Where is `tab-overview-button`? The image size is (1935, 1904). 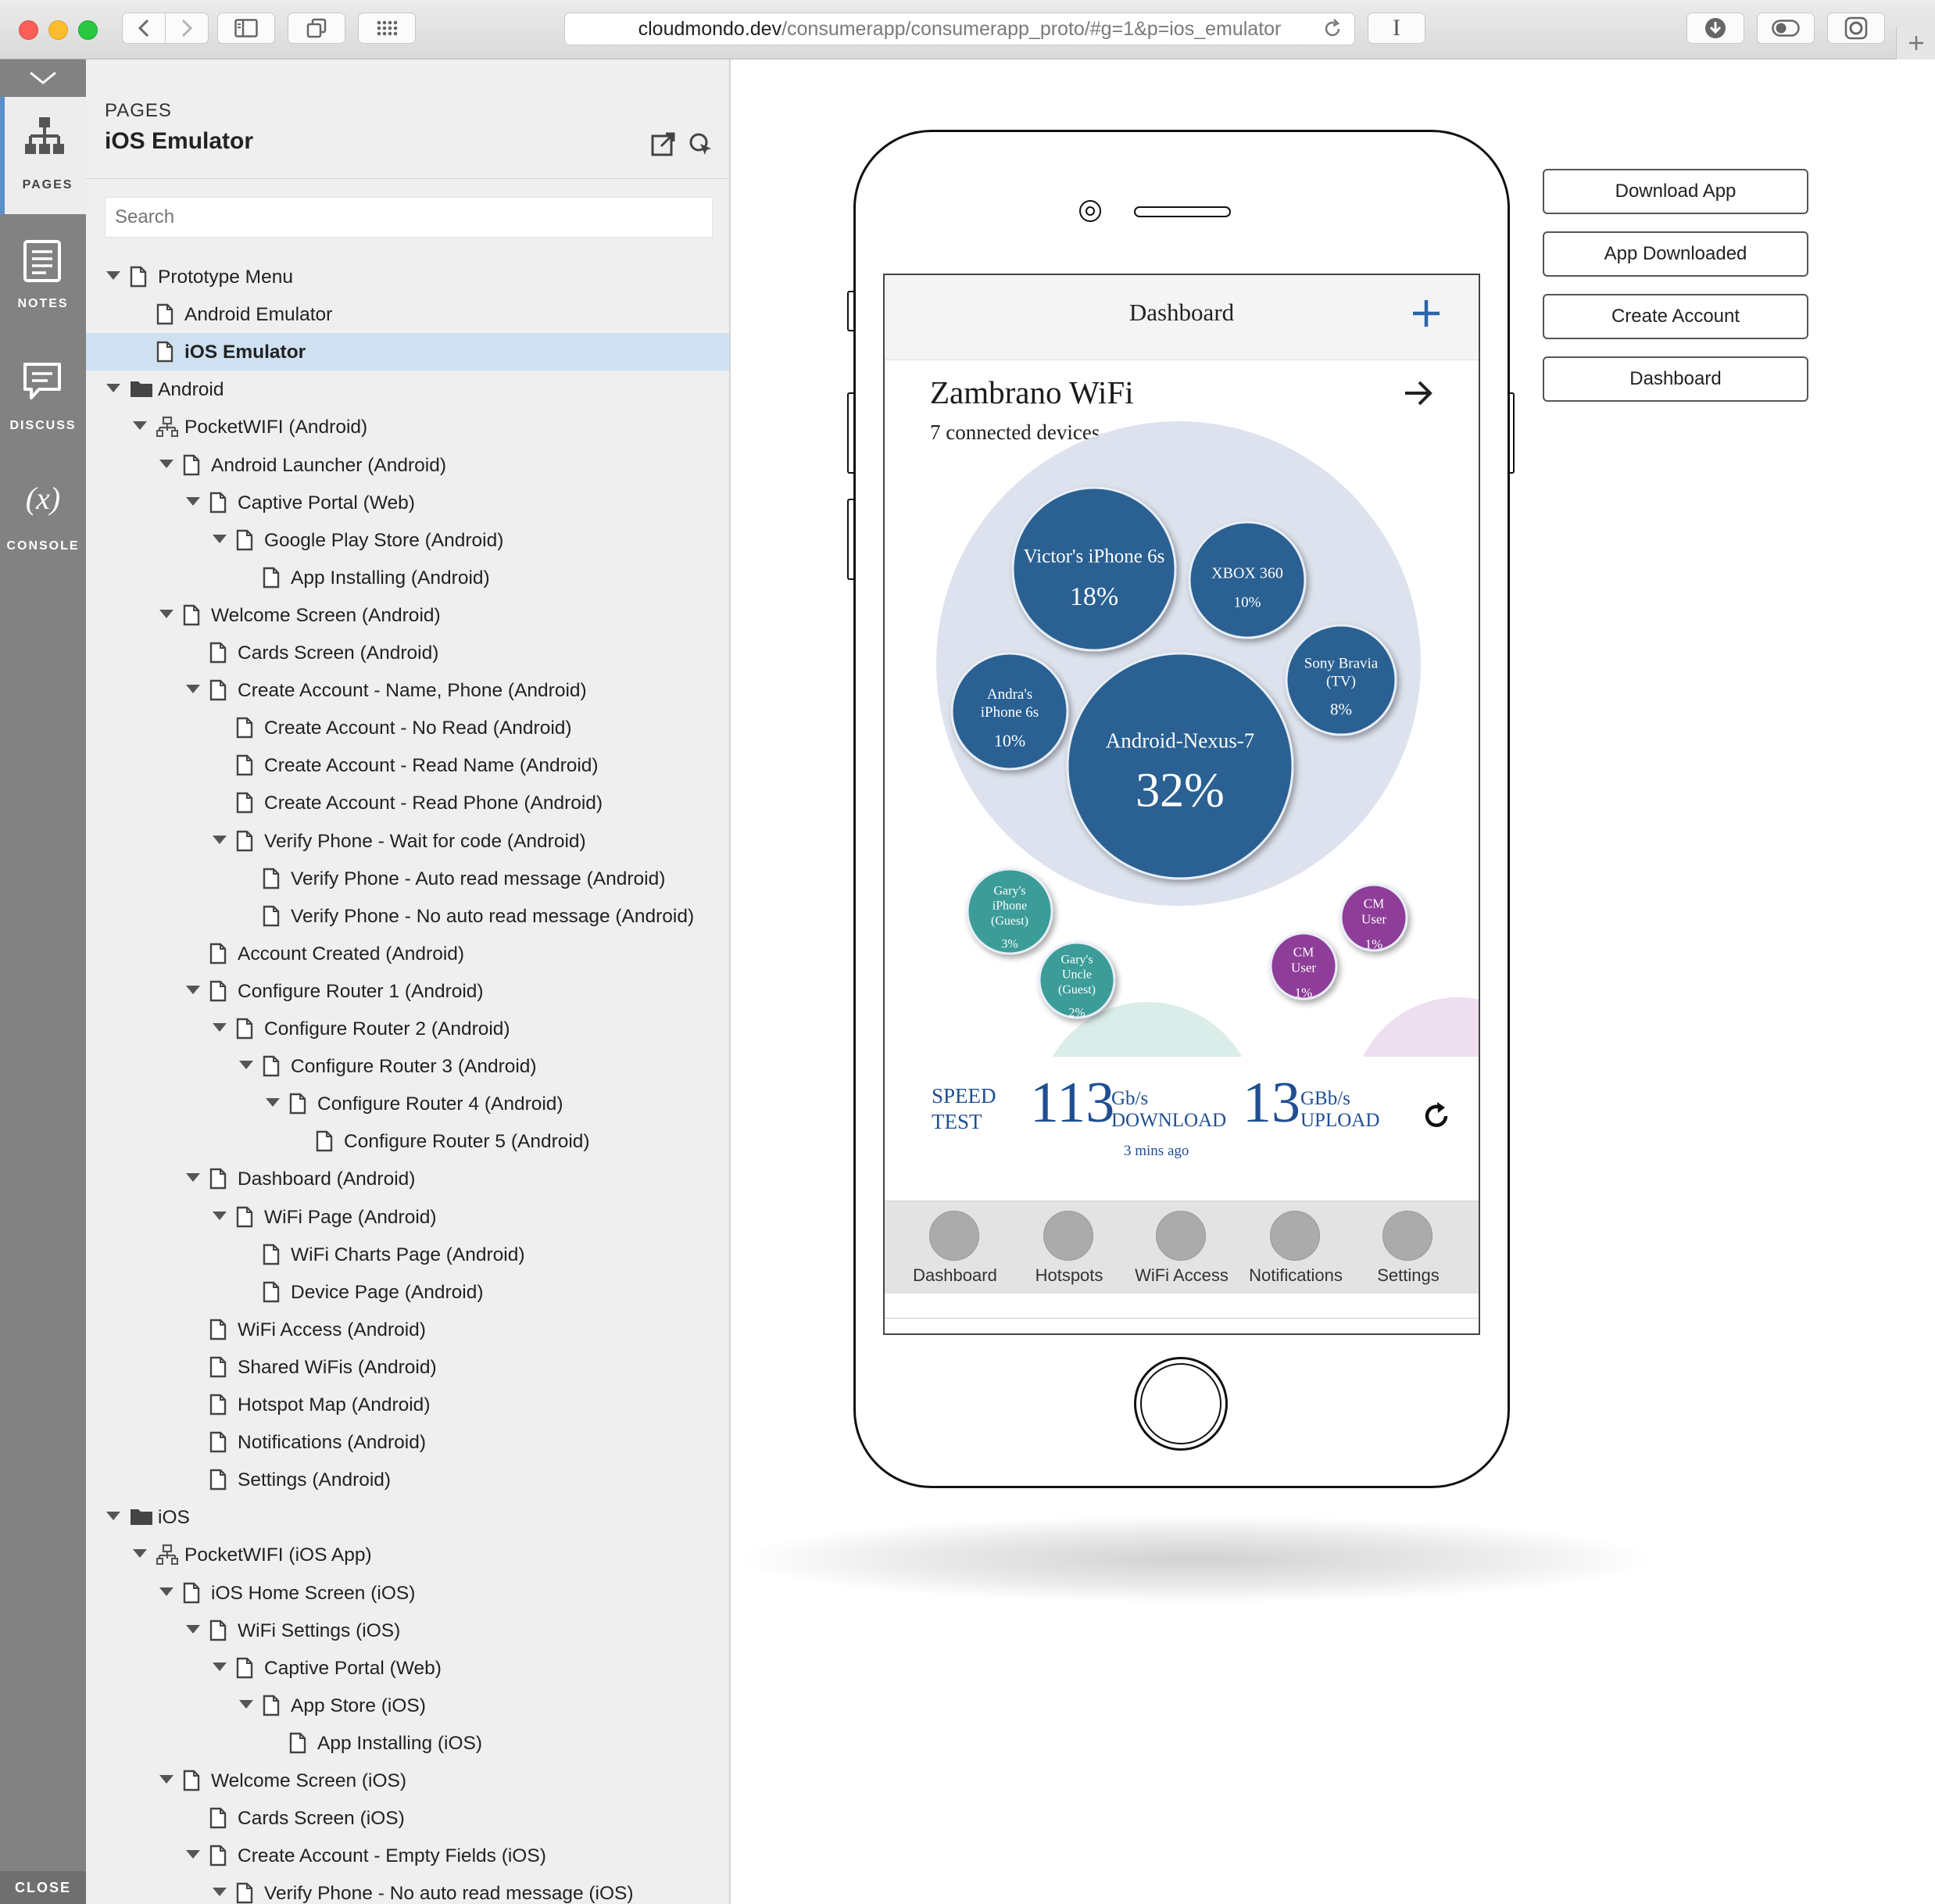 tab-overview-button is located at coordinates (316, 28).